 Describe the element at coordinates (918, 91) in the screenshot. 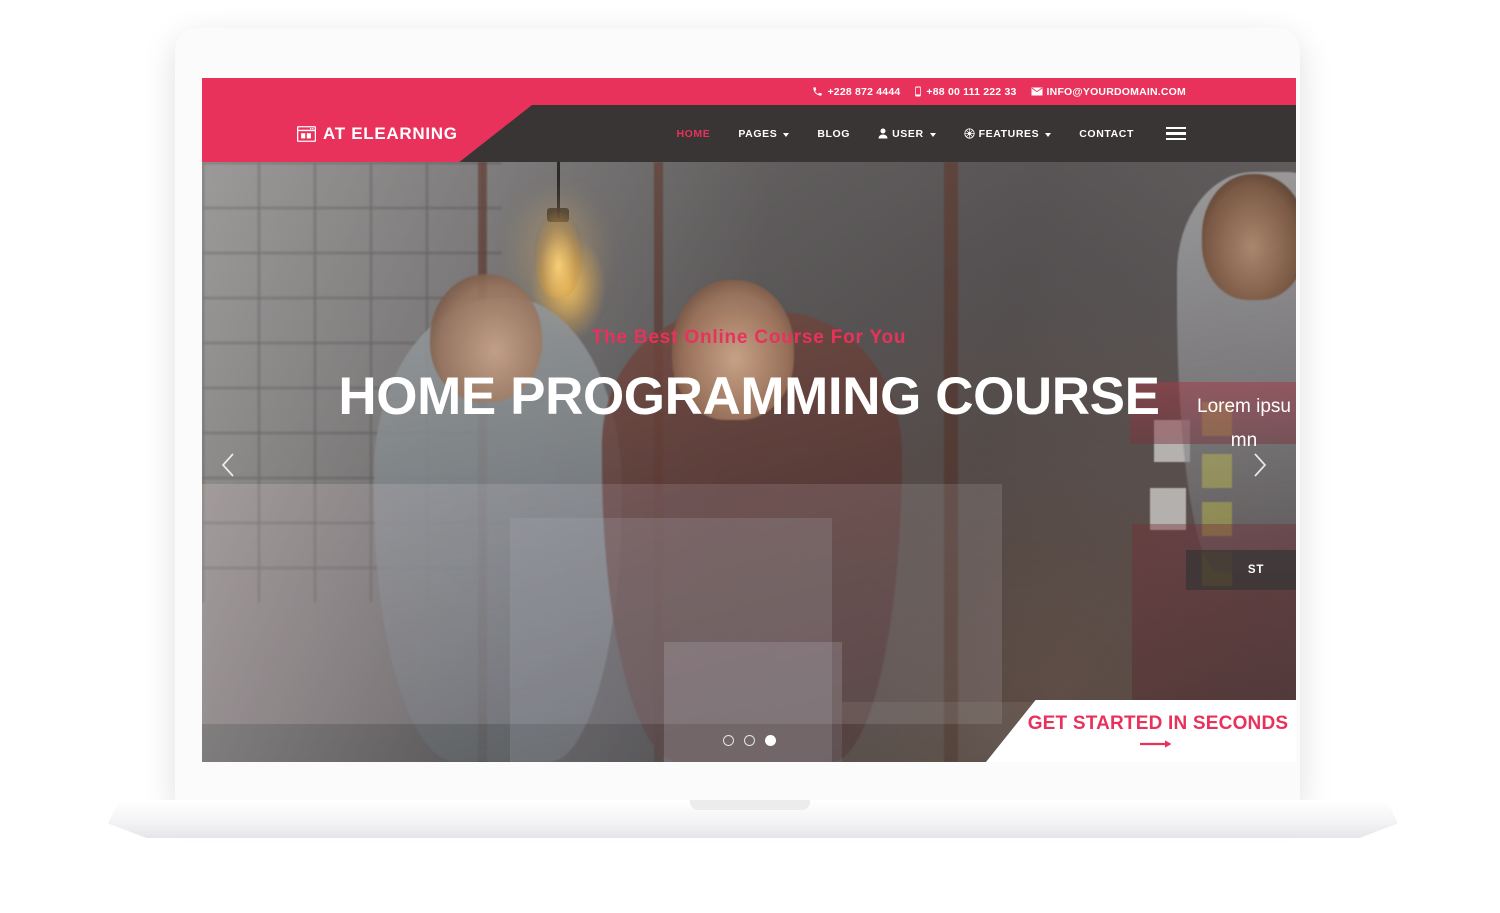

I see `mobile-icon` at that location.